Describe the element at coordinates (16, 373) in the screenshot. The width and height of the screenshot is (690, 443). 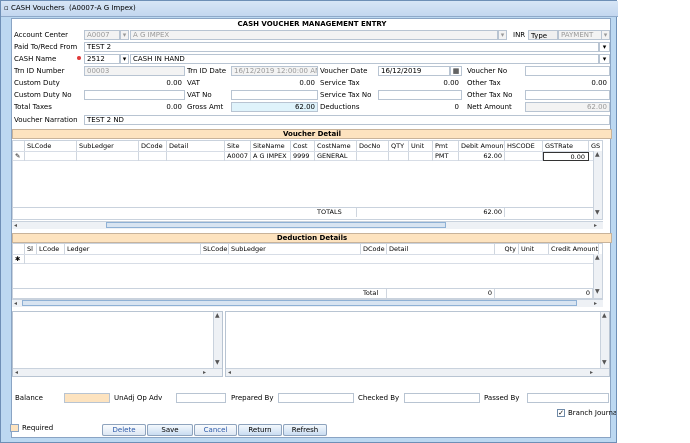
I see `notes-left-left-icon: ◂` at that location.